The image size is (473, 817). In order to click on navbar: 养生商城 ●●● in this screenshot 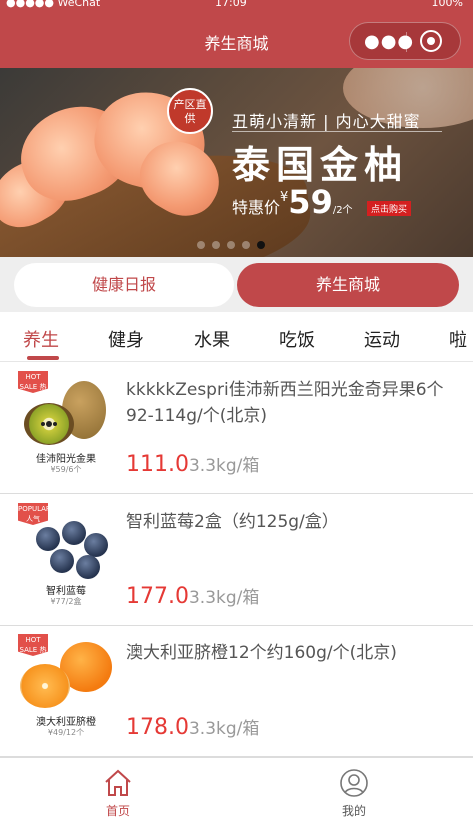, I will do `click(236, 41)`.